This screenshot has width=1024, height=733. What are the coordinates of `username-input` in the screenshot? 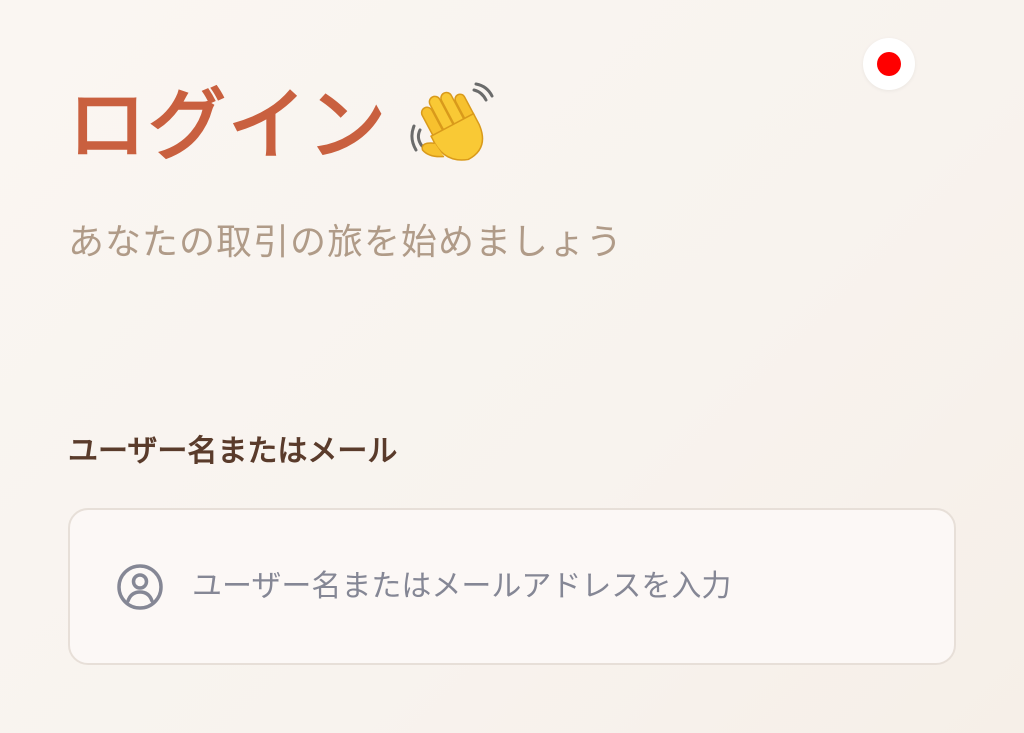 It's located at (573, 586).